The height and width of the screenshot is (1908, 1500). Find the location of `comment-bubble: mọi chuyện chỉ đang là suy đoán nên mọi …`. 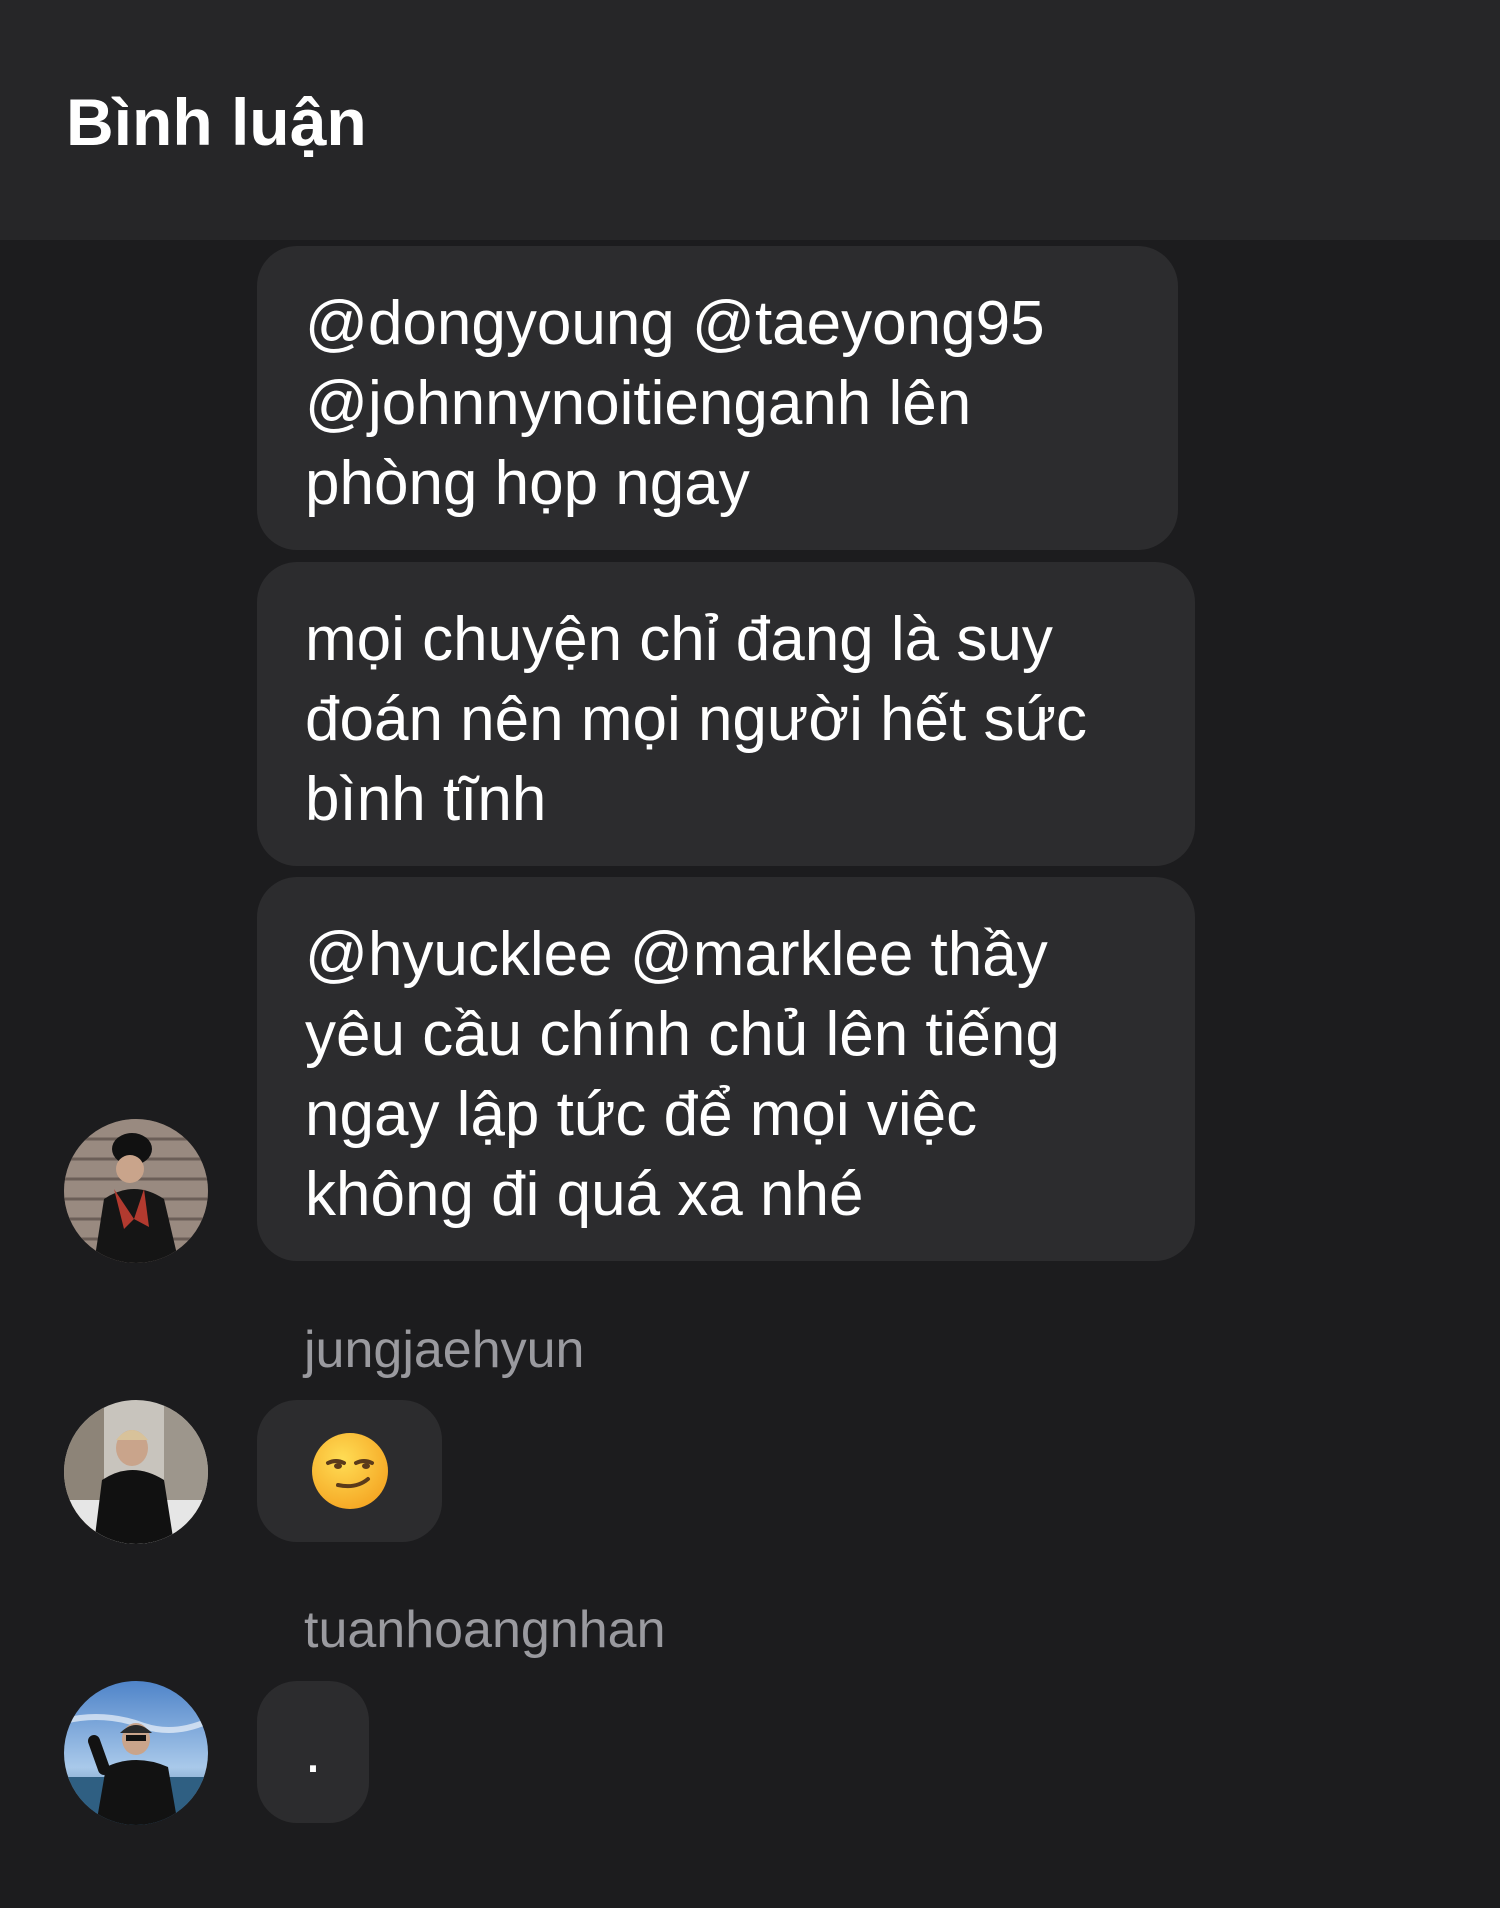

comment-bubble: mọi chuyện chỉ đang là suy đoán nên mọi … is located at coordinates (726, 714).